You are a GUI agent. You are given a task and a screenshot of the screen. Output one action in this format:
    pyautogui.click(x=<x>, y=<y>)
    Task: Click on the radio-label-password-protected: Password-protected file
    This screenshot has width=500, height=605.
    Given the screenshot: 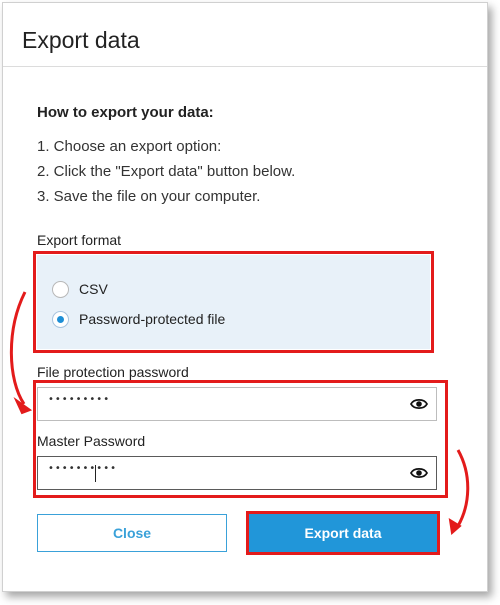 What is the action you would take?
    pyautogui.click(x=152, y=319)
    